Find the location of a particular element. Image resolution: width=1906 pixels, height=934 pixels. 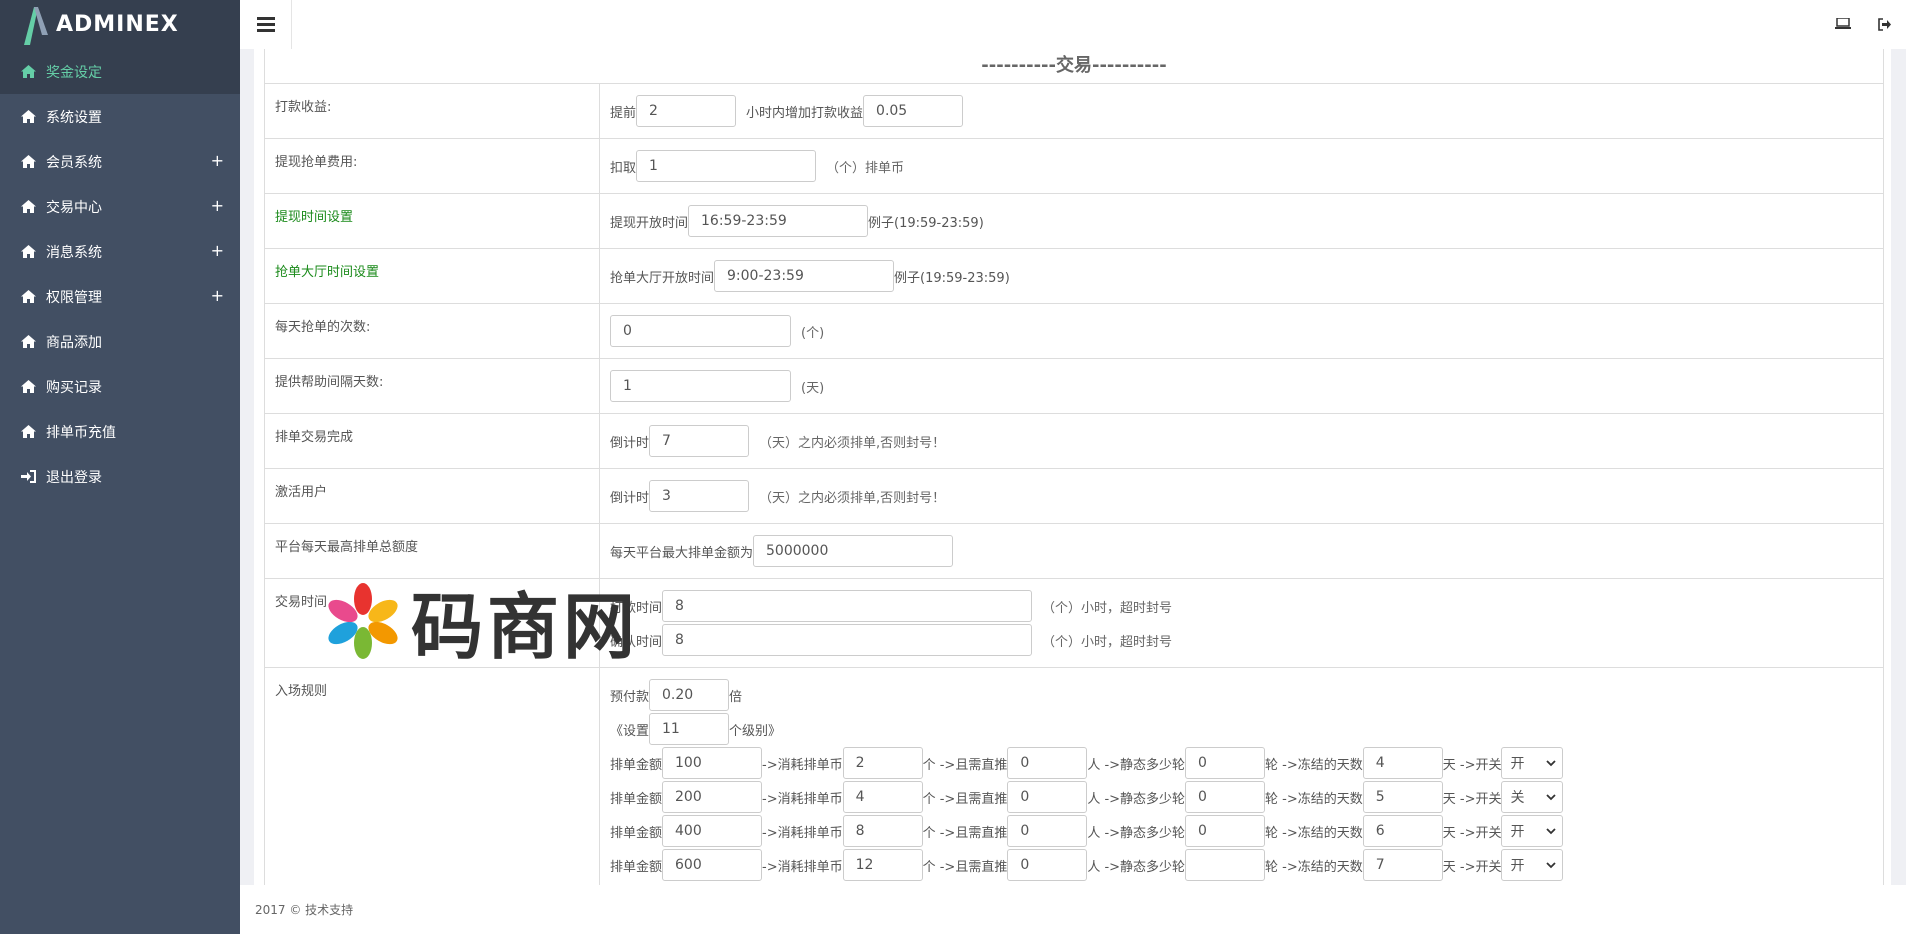

switch-select: 关 is located at coordinates (1532, 797).